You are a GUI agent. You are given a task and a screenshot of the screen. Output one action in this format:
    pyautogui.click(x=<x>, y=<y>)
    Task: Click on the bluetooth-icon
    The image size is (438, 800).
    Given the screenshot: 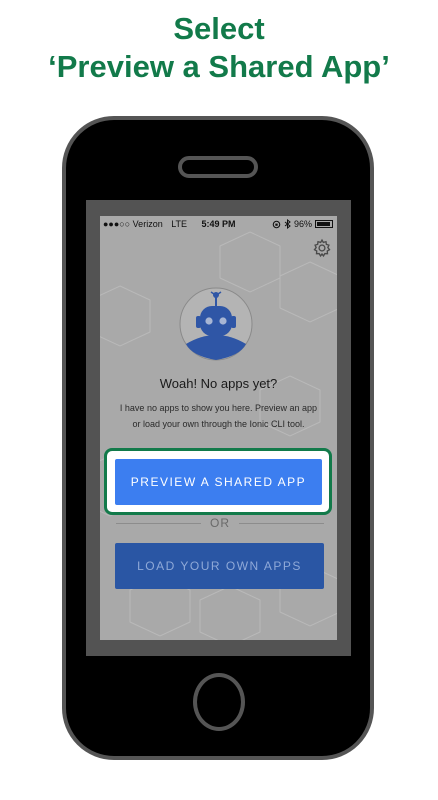 What is the action you would take?
    pyautogui.click(x=287, y=224)
    